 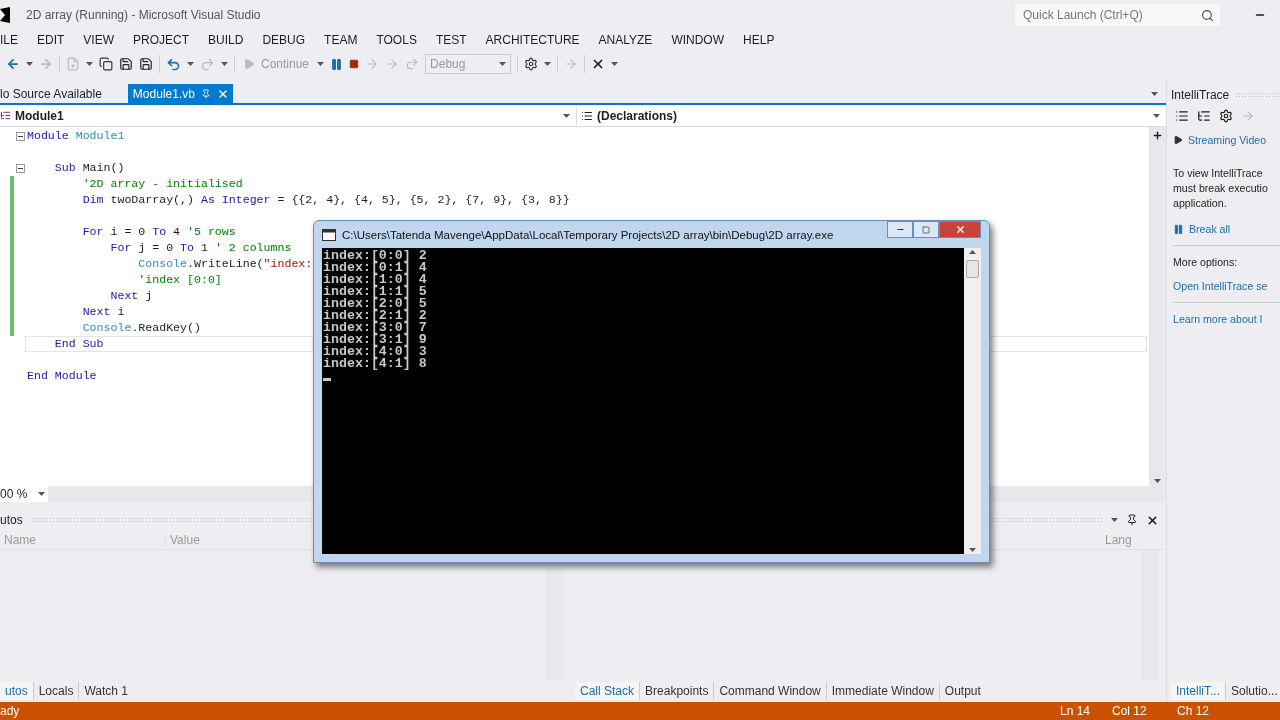 What do you see at coordinates (900, 229) in the screenshot?
I see `minimize-button` at bounding box center [900, 229].